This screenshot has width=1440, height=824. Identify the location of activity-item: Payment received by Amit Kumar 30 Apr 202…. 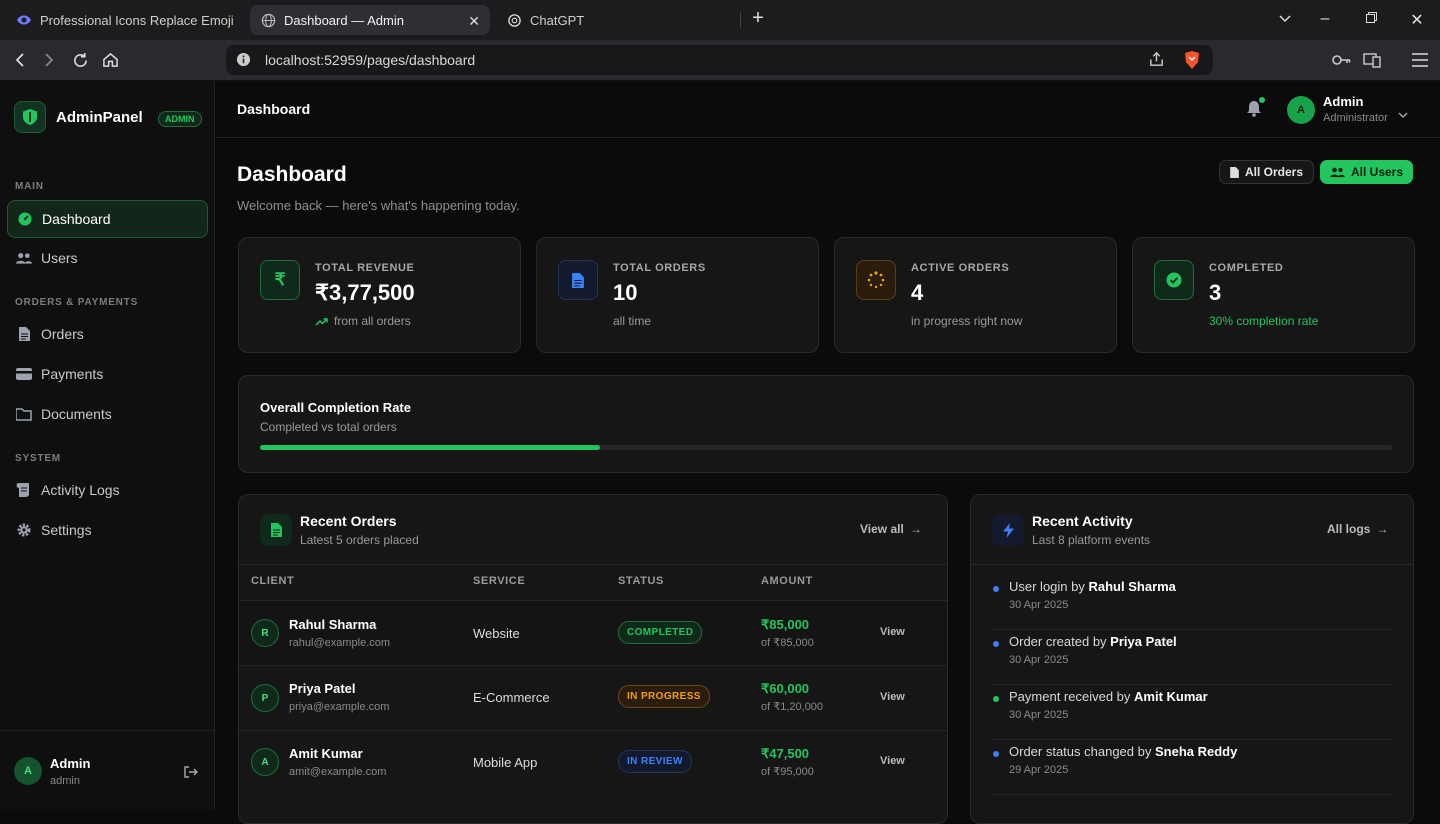
(1192, 712).